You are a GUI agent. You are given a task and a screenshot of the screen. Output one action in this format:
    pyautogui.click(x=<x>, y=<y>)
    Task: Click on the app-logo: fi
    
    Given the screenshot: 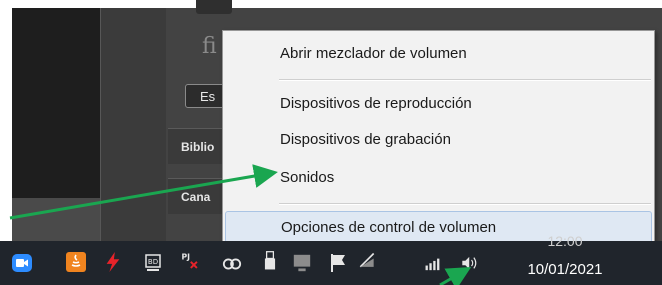 What is the action you would take?
    pyautogui.click(x=209, y=46)
    